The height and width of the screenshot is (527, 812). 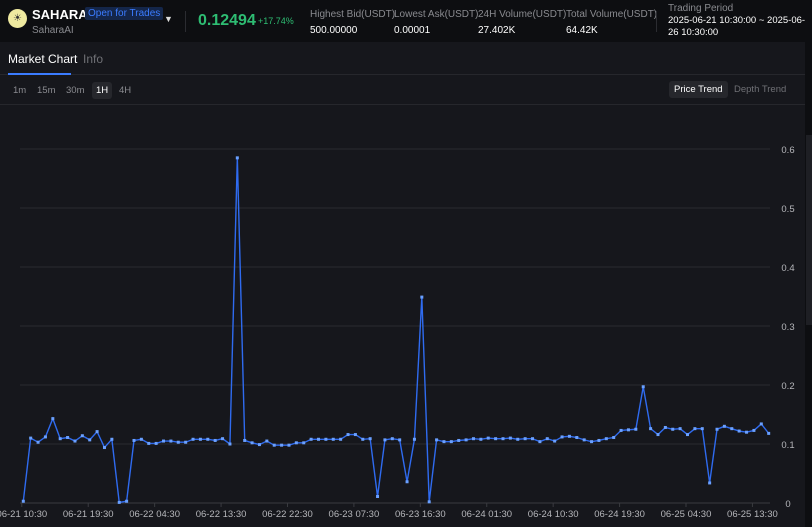 What do you see at coordinates (787, 386) in the screenshot?
I see `y-tick-label: 0.2` at bounding box center [787, 386].